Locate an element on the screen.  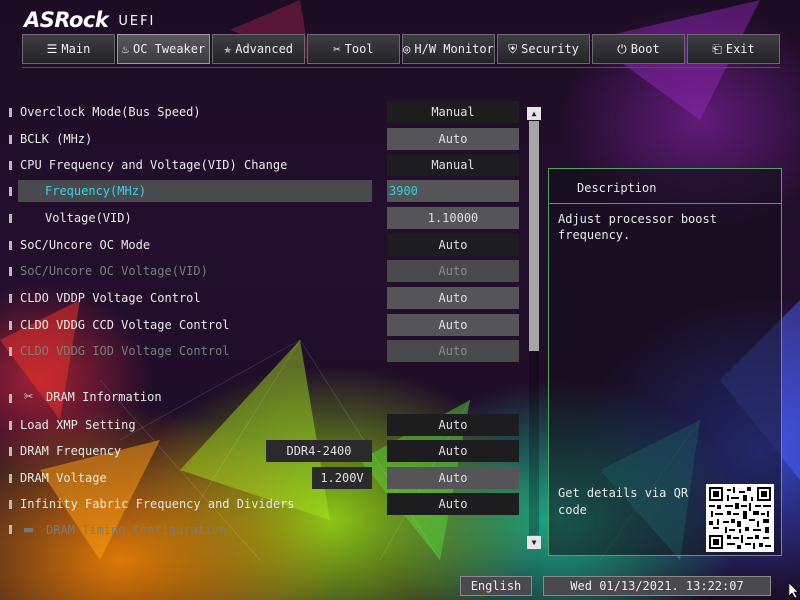
qr-code is located at coordinates (740, 518).